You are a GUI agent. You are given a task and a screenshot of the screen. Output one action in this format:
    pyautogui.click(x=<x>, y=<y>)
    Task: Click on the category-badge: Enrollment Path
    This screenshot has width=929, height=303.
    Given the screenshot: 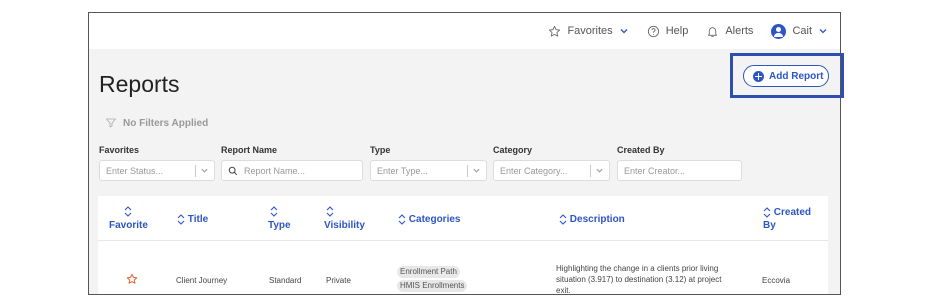 What is the action you would take?
    pyautogui.click(x=428, y=272)
    